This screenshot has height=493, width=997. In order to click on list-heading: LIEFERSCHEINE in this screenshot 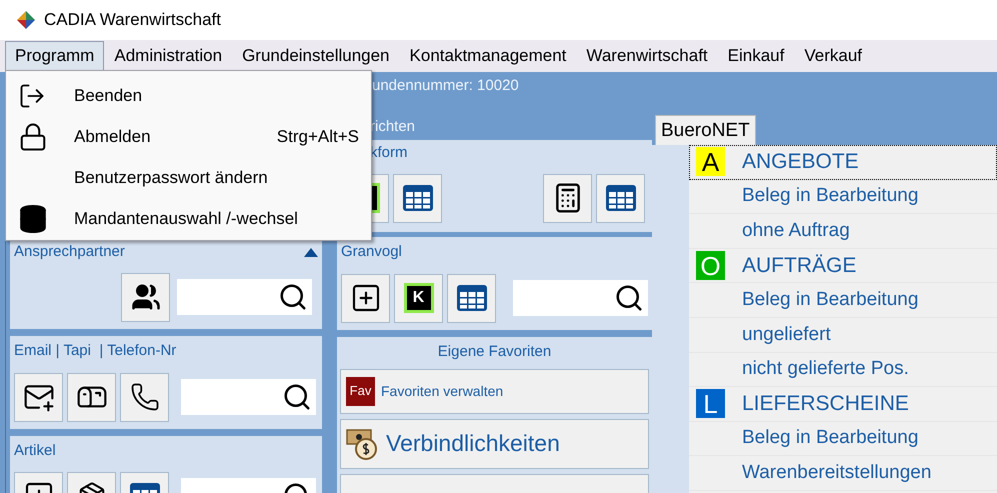, I will do `click(825, 404)`.